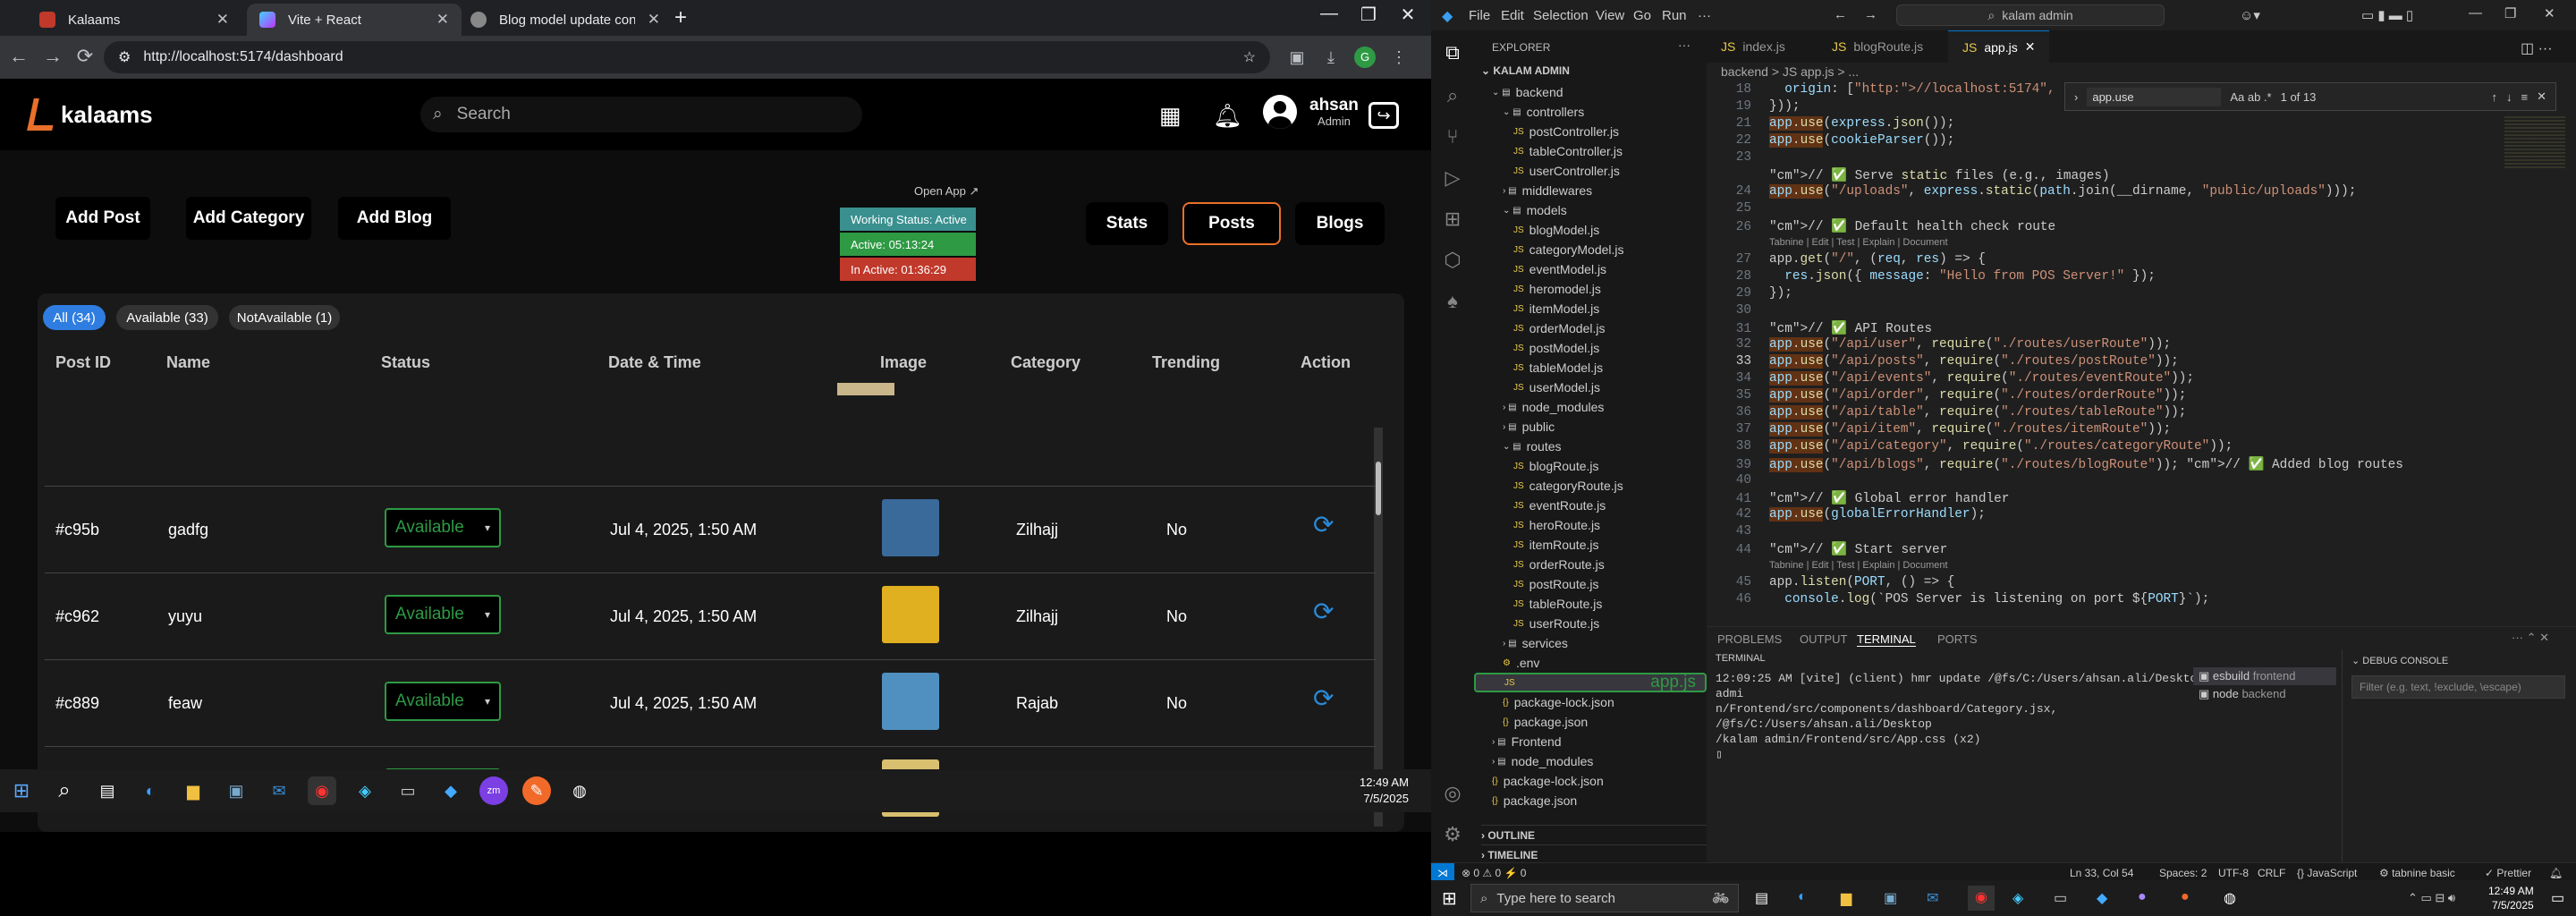 The height and width of the screenshot is (916, 2576). What do you see at coordinates (1590, 190) in the screenshot?
I see `explorer-item: › ▤ middlewares` at bounding box center [1590, 190].